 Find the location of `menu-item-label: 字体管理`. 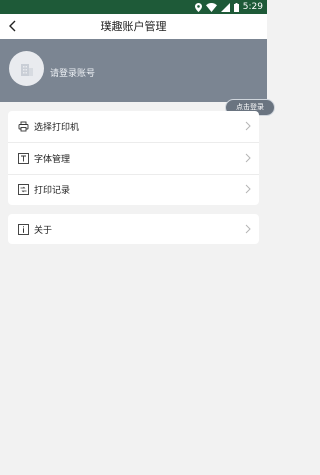

menu-item-label: 字体管理 is located at coordinates (52, 160).